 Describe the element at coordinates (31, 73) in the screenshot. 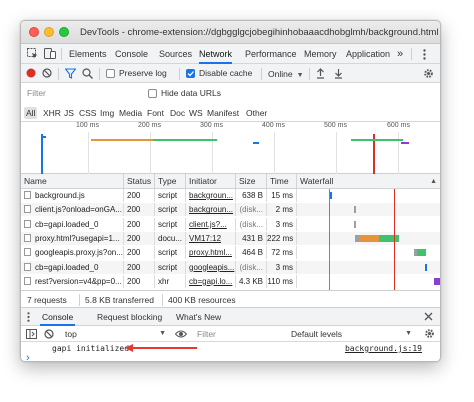

I see `record-icon` at that location.